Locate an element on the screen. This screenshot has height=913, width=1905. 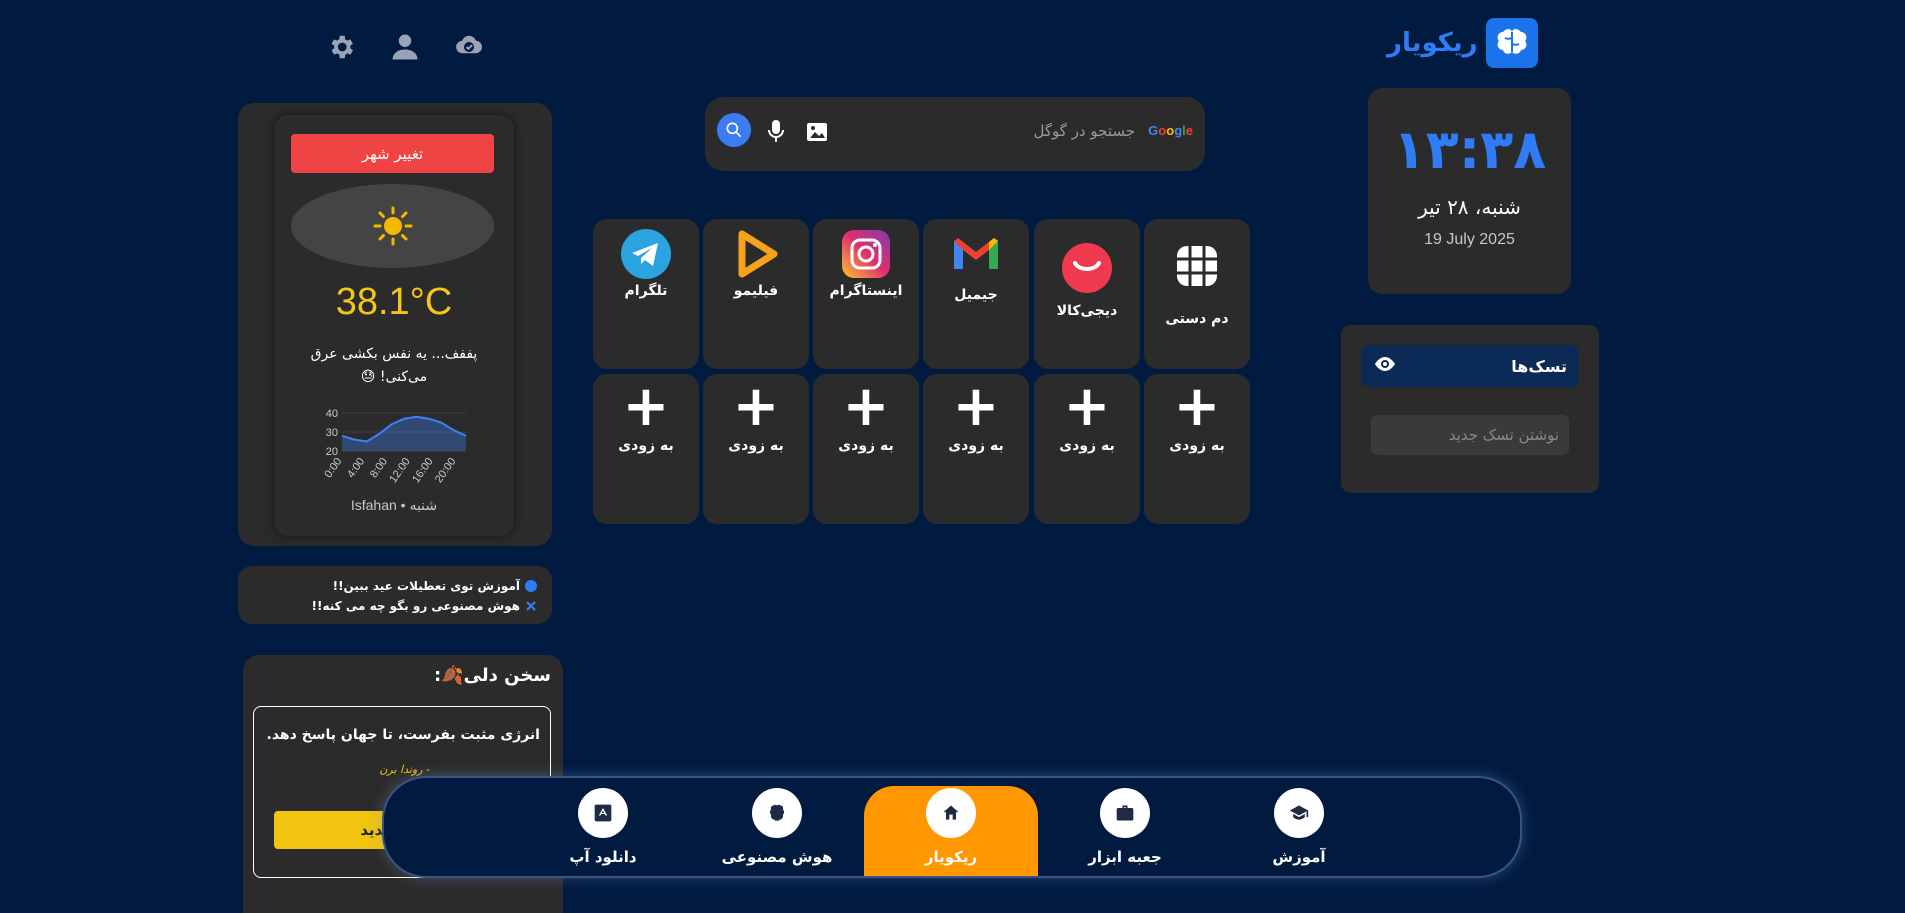
chart-area is located at coordinates (404, 433).